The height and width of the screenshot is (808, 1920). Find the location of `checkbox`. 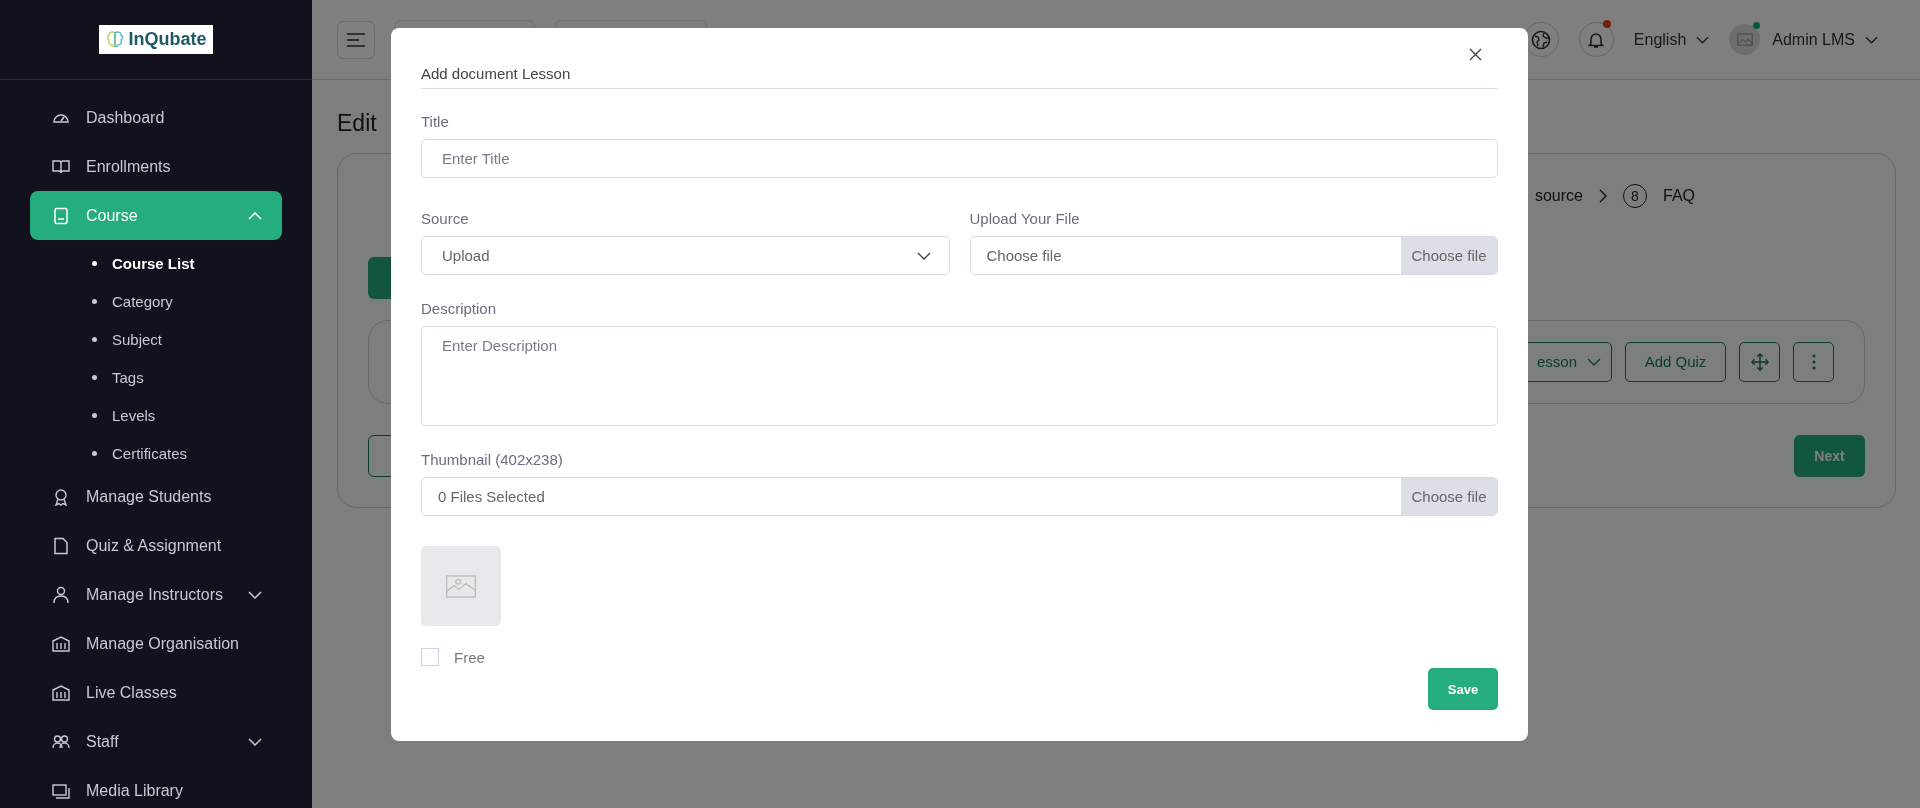

checkbox is located at coordinates (430, 657).